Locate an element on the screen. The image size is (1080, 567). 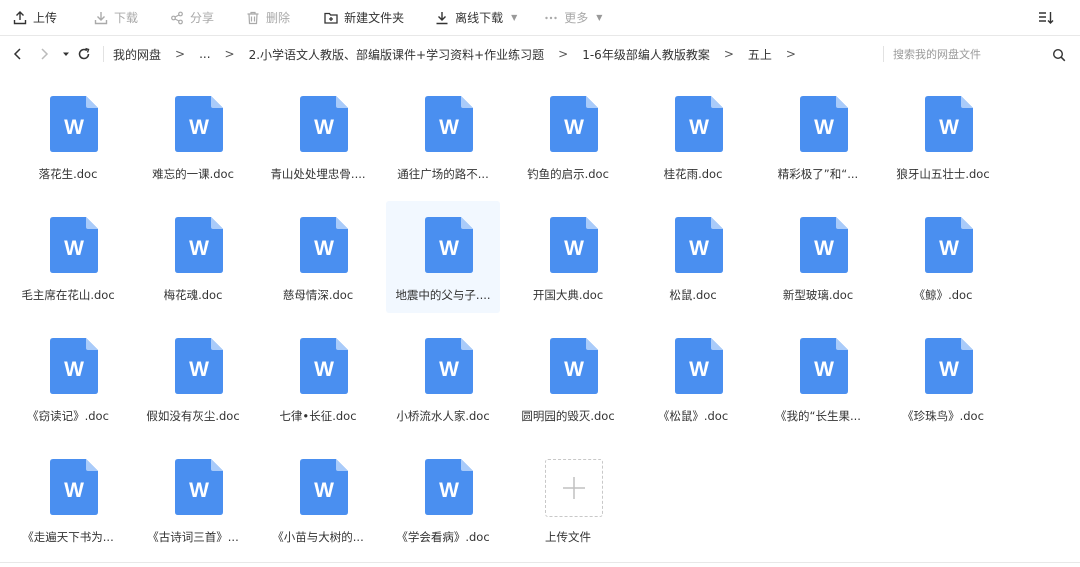
more-dots-icon is located at coordinates (551, 18).